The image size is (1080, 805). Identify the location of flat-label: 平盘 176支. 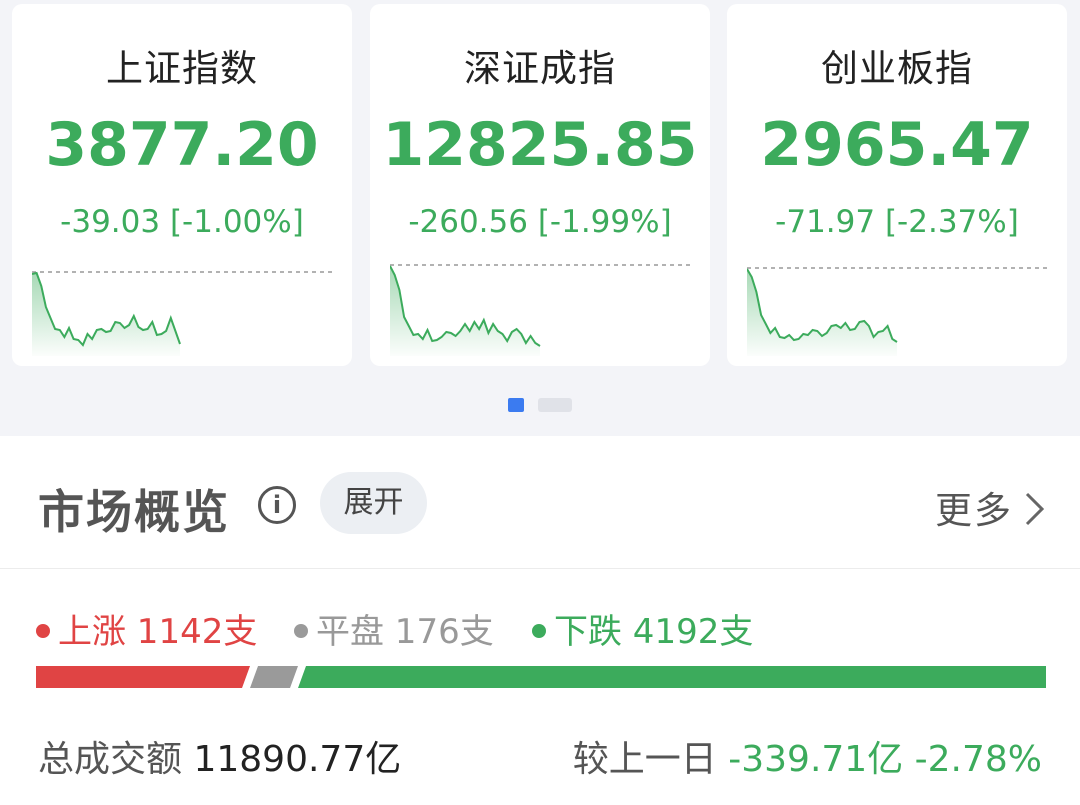
(405, 632).